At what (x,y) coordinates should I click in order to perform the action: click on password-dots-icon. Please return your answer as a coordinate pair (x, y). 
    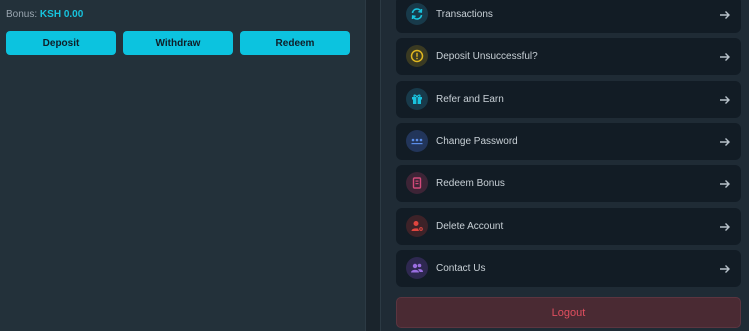
    Looking at the image, I should click on (417, 141).